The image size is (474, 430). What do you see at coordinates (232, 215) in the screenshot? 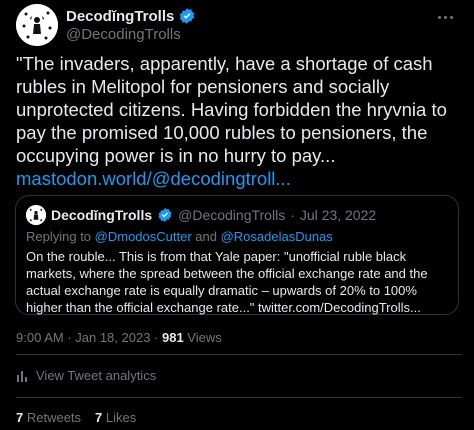
I see `quoted-handle: @DecodingTrolls` at bounding box center [232, 215].